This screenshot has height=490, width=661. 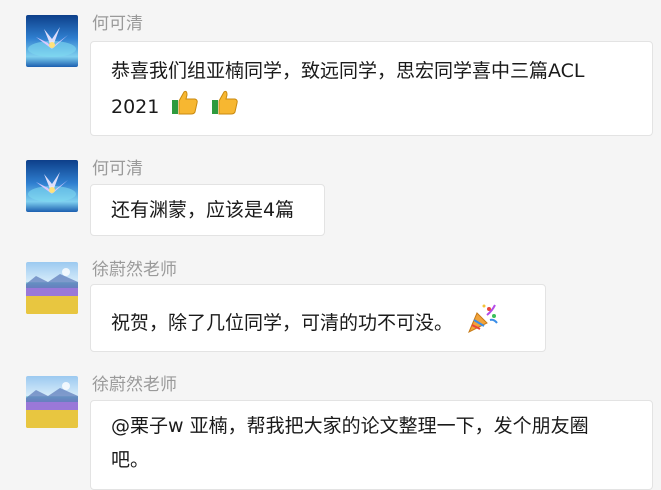 I want to click on message-text-line-2: 吧。, so click(x=130, y=460).